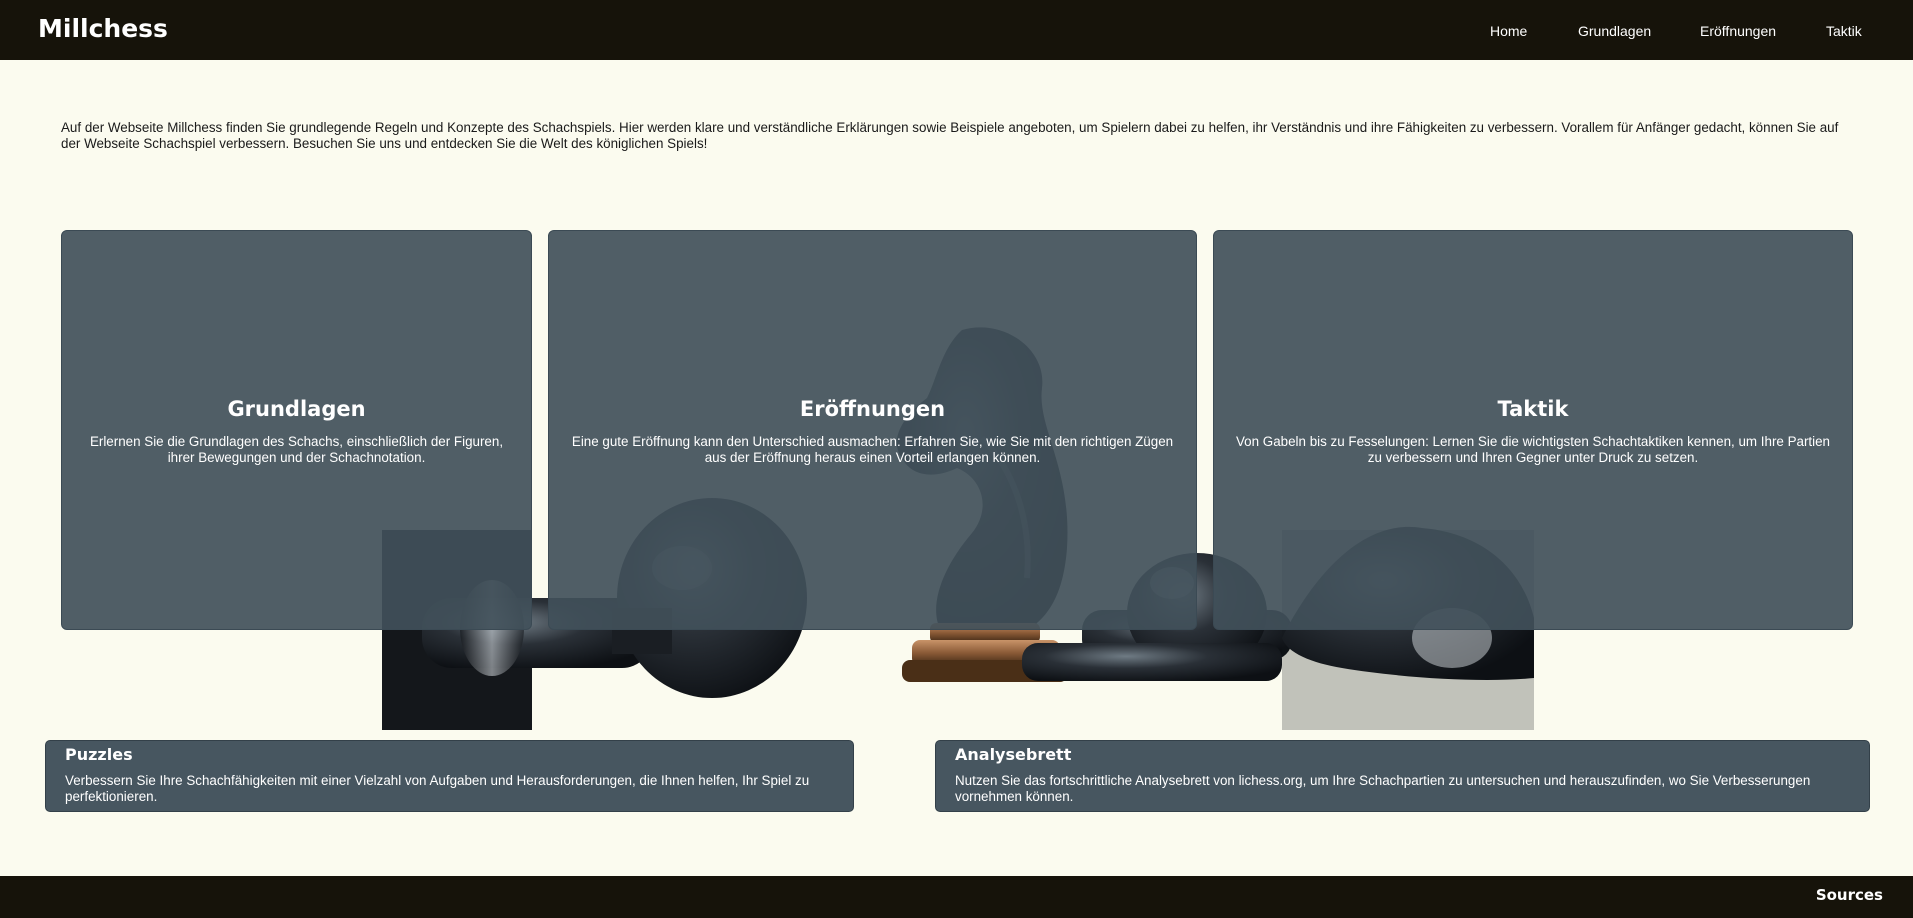 The image size is (1913, 918). I want to click on footer-bar: Sources, so click(956, 897).